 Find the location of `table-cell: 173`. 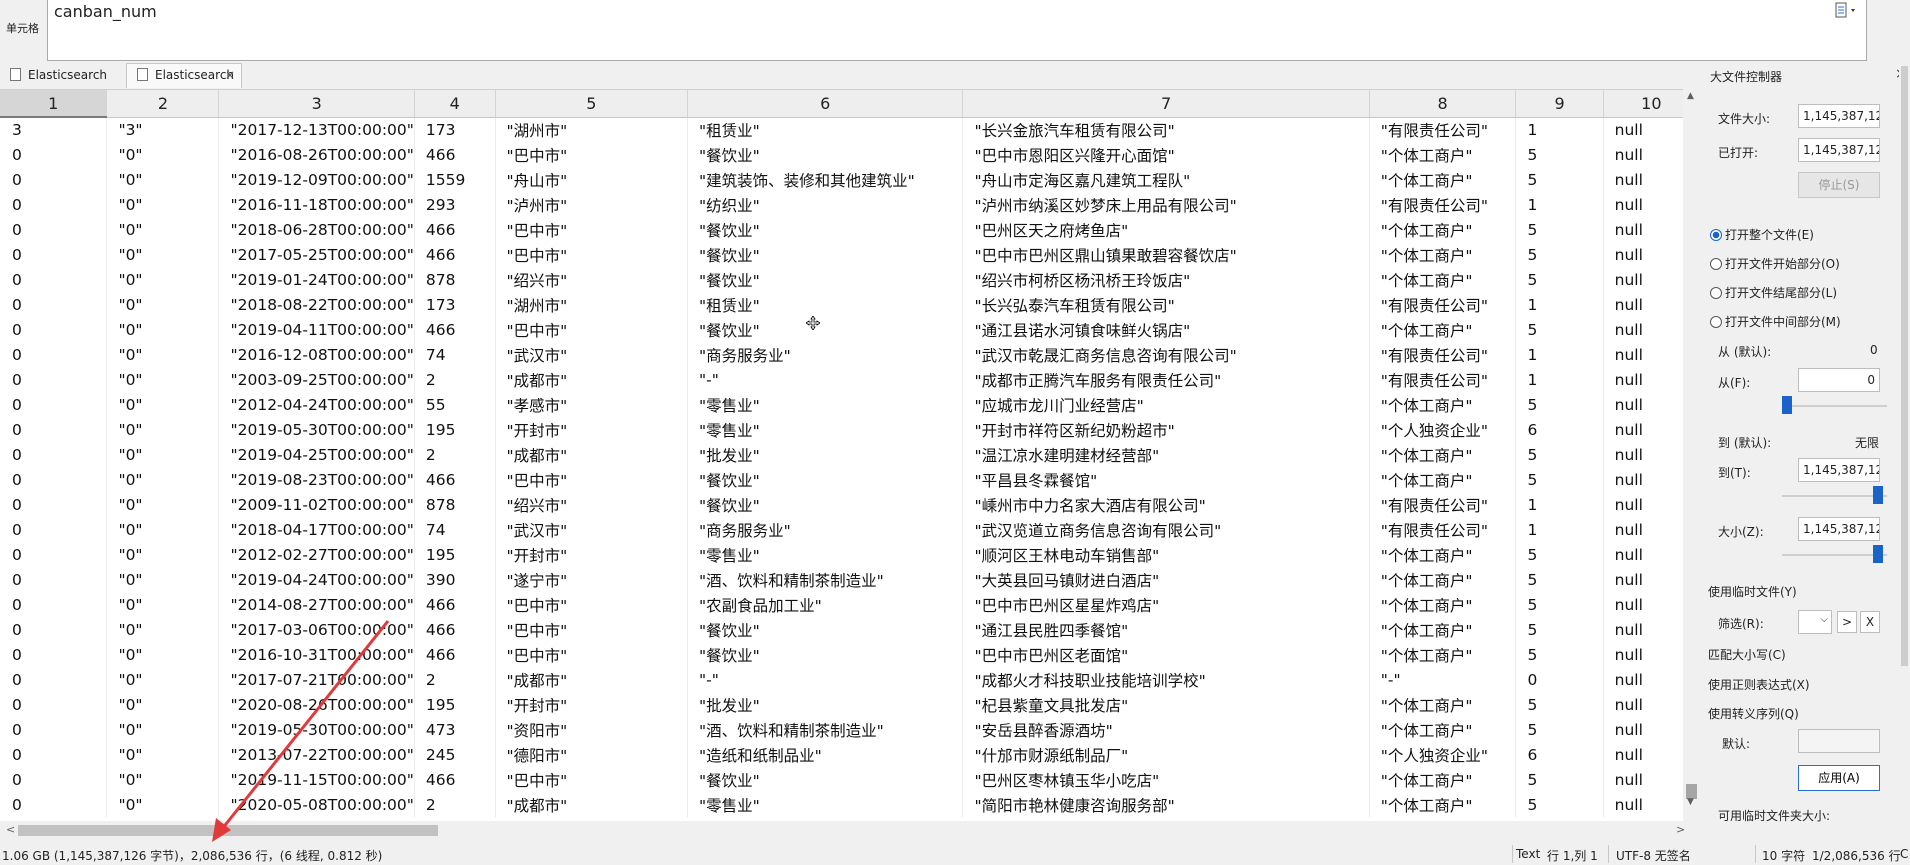

table-cell: 173 is located at coordinates (455, 304).